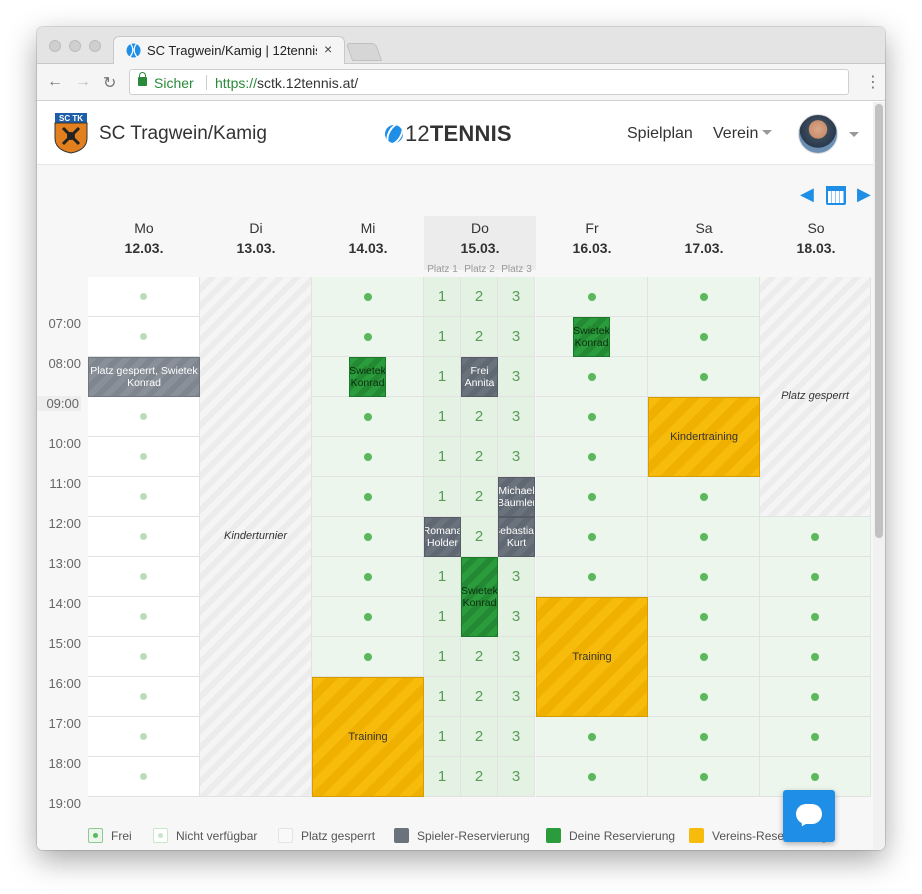  I want to click on club-name: SC Tragwein/Kamig, so click(183, 134).